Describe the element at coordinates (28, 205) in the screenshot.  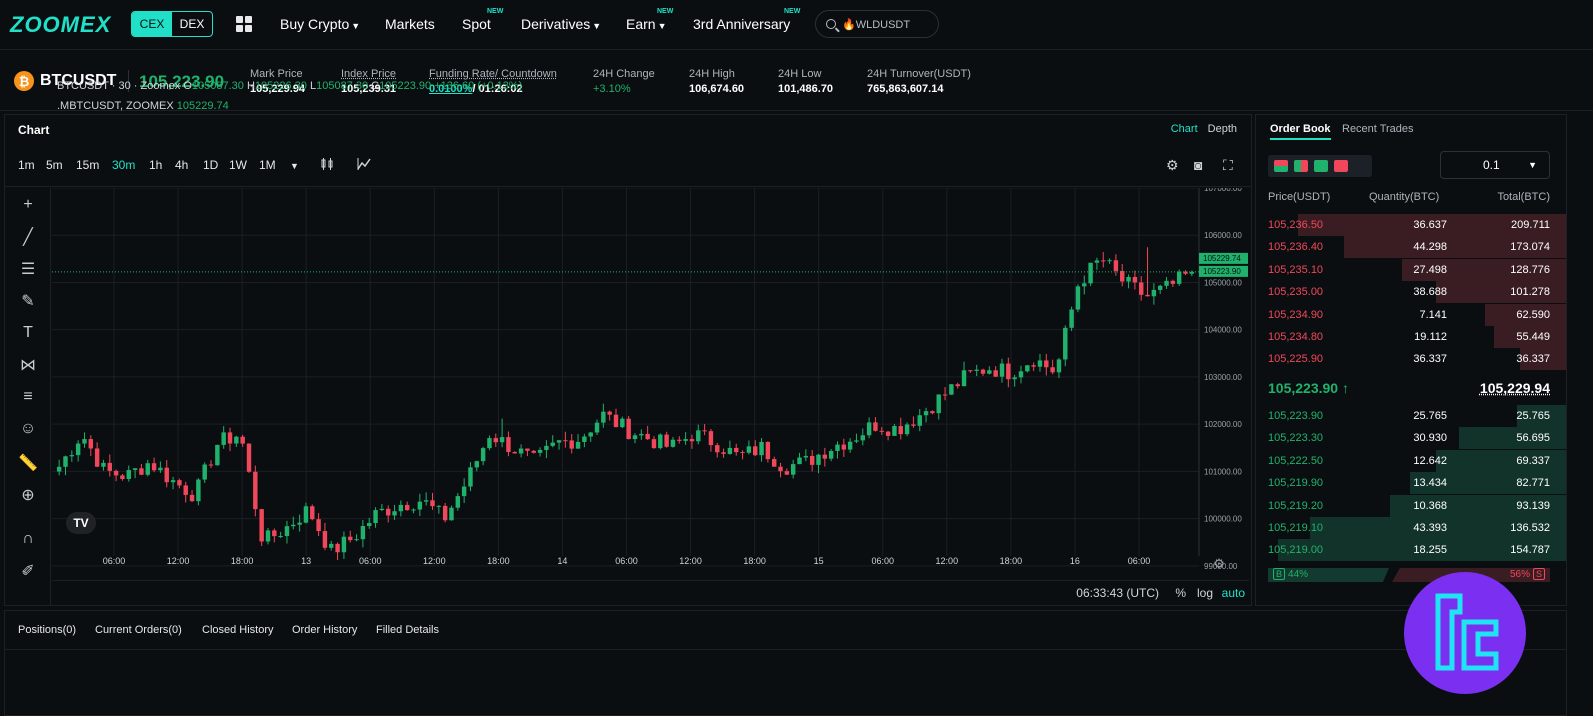
I see `crosshair-icon: +` at that location.